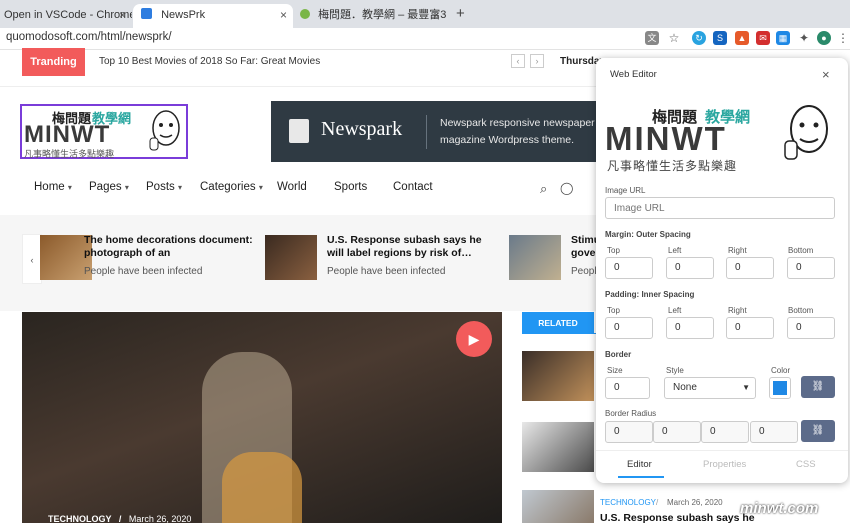  I want to click on user-icon: ◯, so click(566, 188).